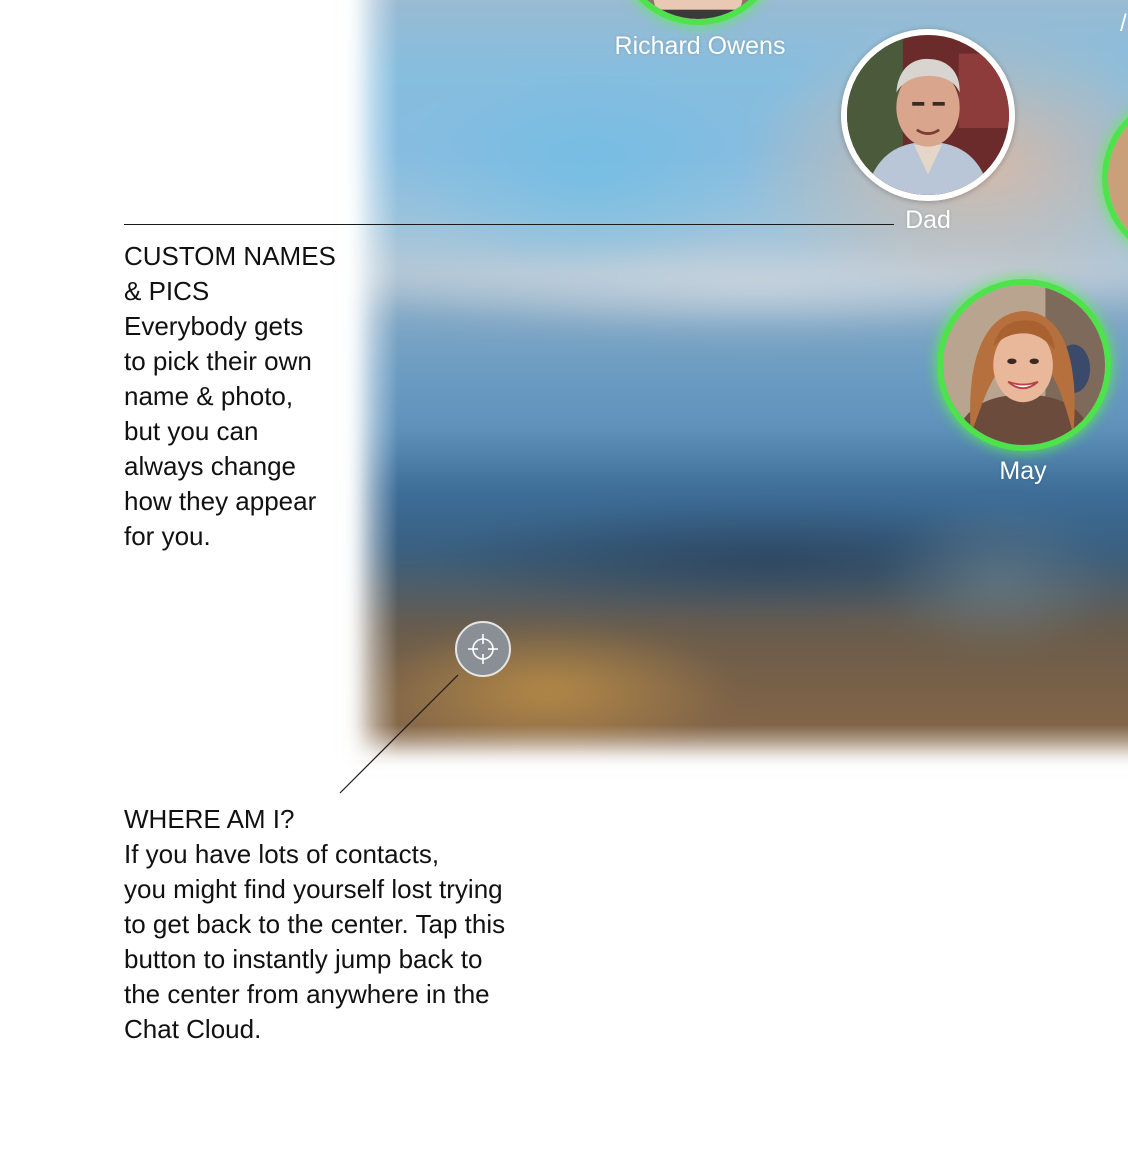 This screenshot has width=1128, height=1157. I want to click on annotation-heading: & PICS, so click(167, 291).